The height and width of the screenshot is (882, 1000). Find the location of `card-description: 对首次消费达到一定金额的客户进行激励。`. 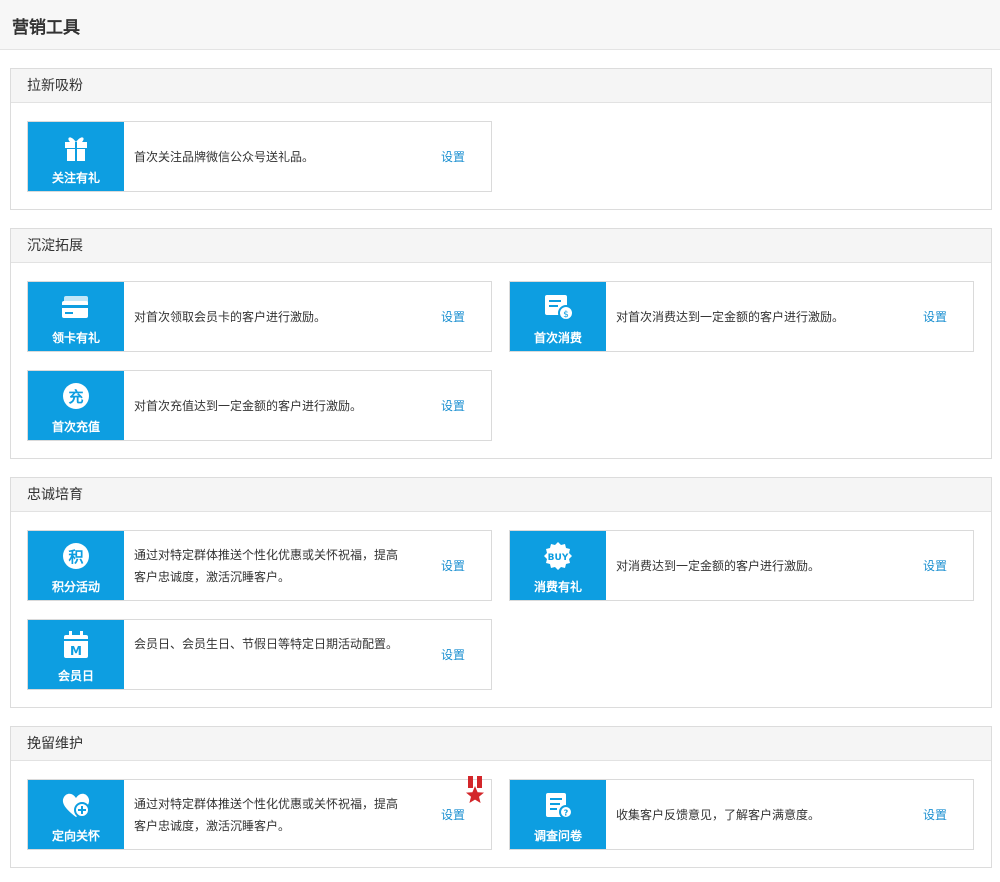

card-description: 对首次消费达到一定金额的客户进行激励。 is located at coordinates (730, 317).